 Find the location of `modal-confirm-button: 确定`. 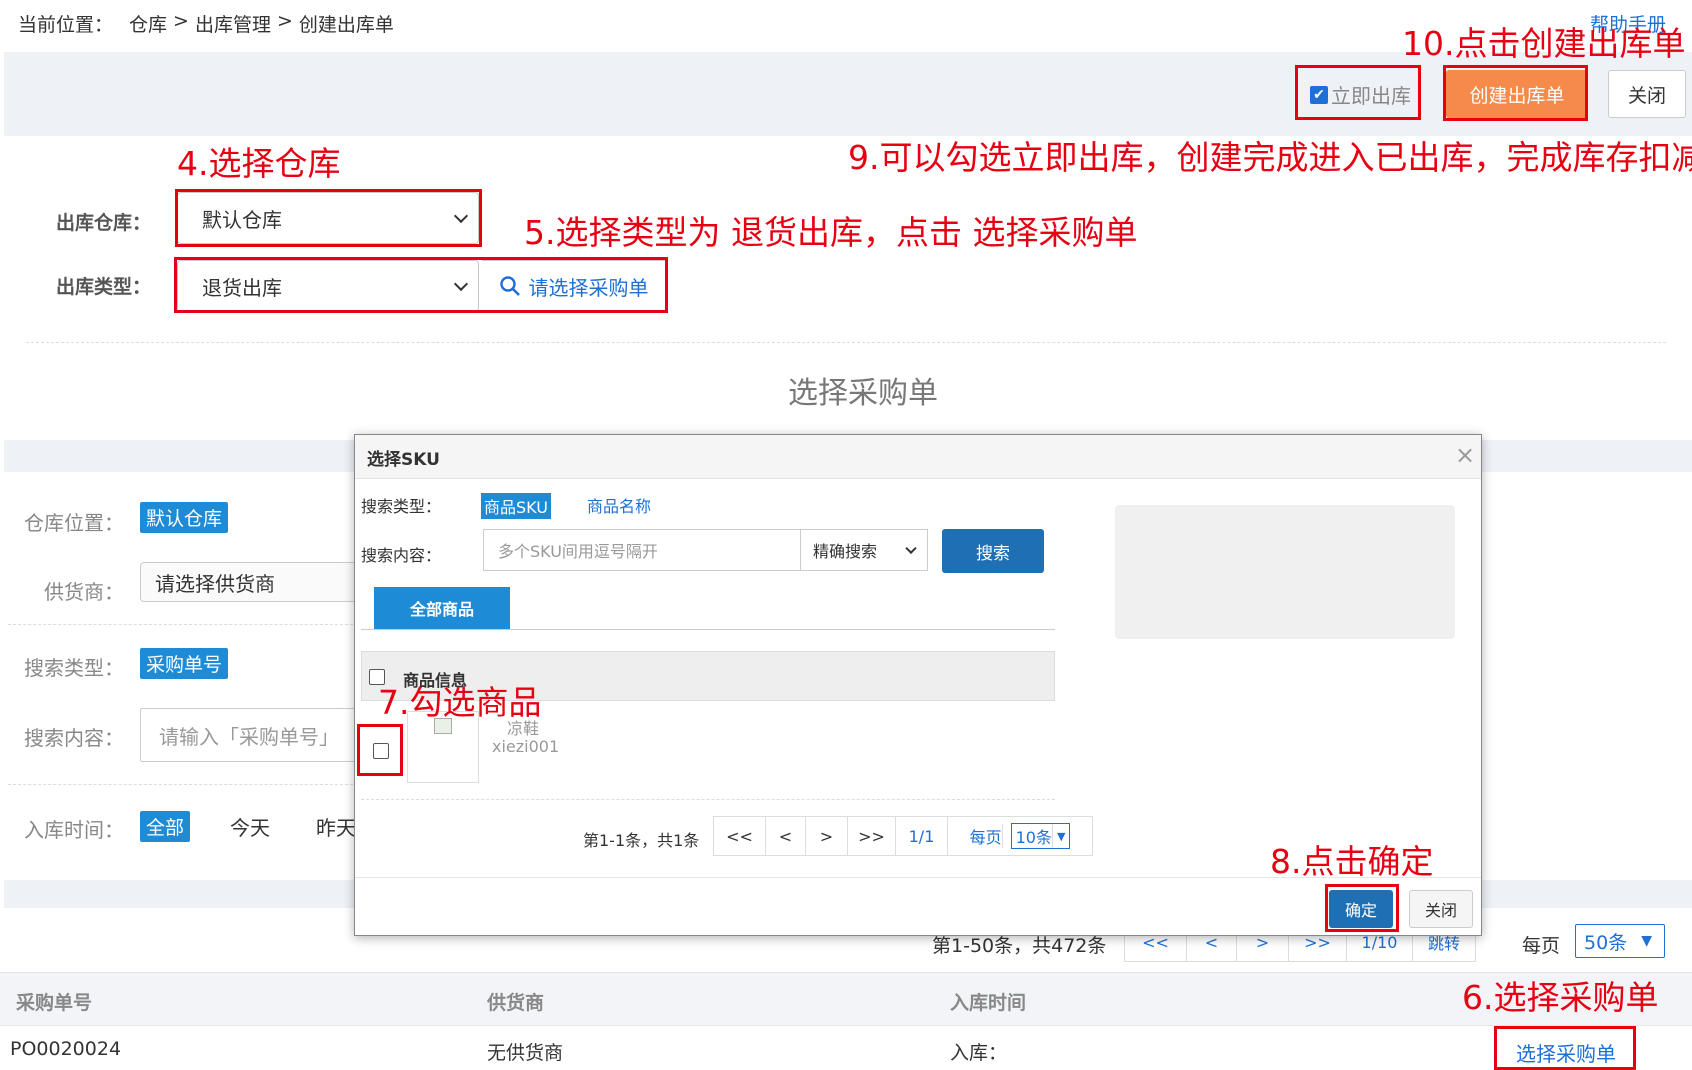

modal-confirm-button: 确定 is located at coordinates (1361, 909).